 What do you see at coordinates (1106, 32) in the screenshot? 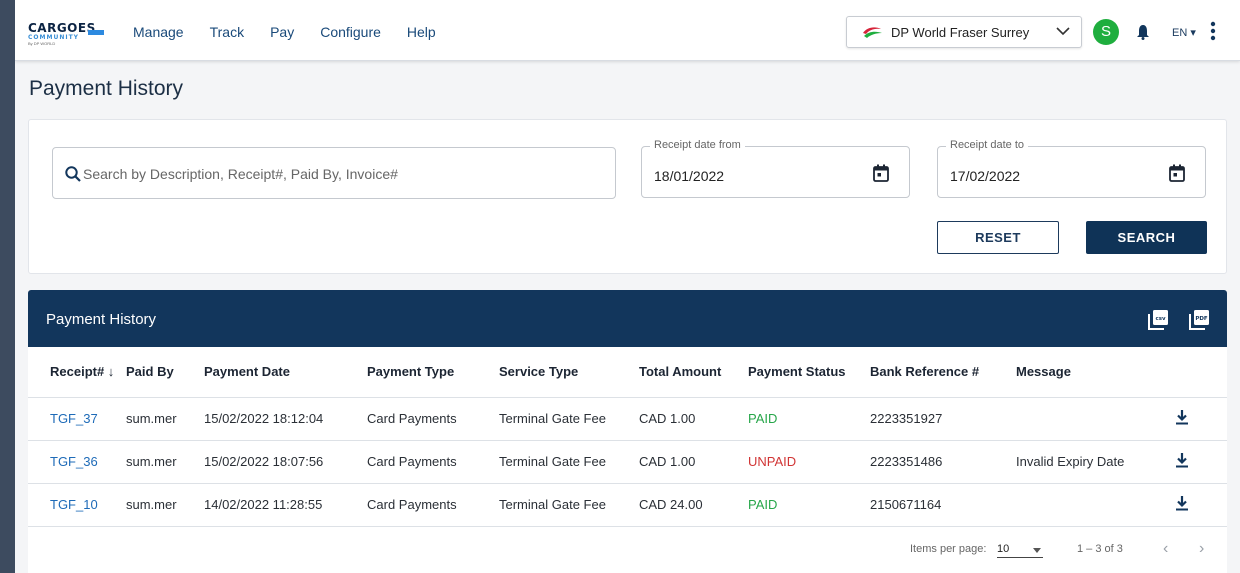
I see `avatar: S` at bounding box center [1106, 32].